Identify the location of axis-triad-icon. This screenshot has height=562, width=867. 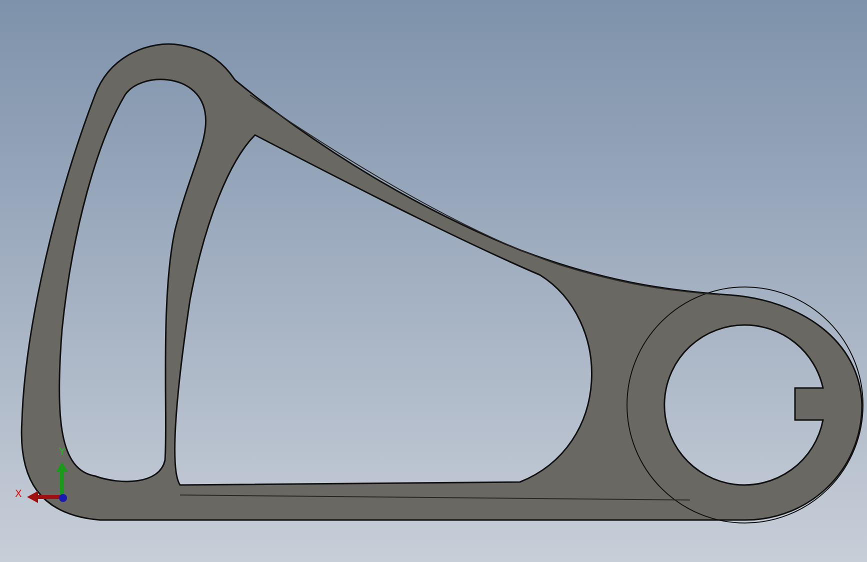
(47, 482).